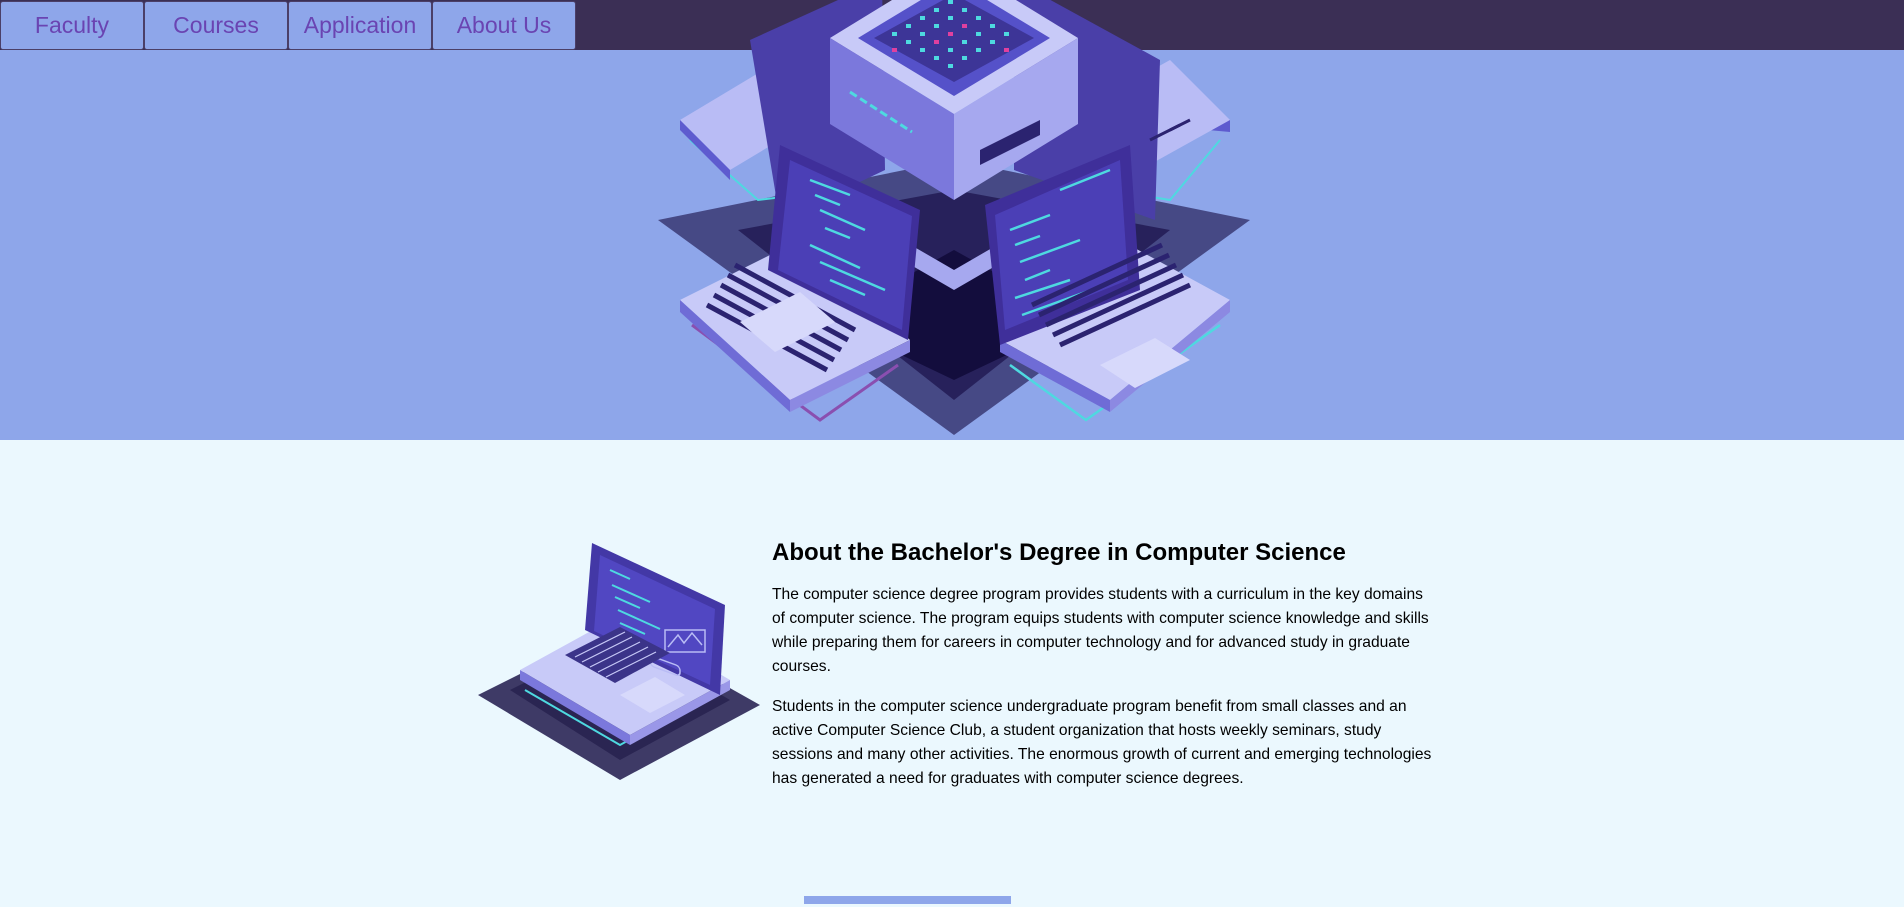 This screenshot has height=907, width=1904. I want to click on about-laptop-illustration, so click(619, 661).